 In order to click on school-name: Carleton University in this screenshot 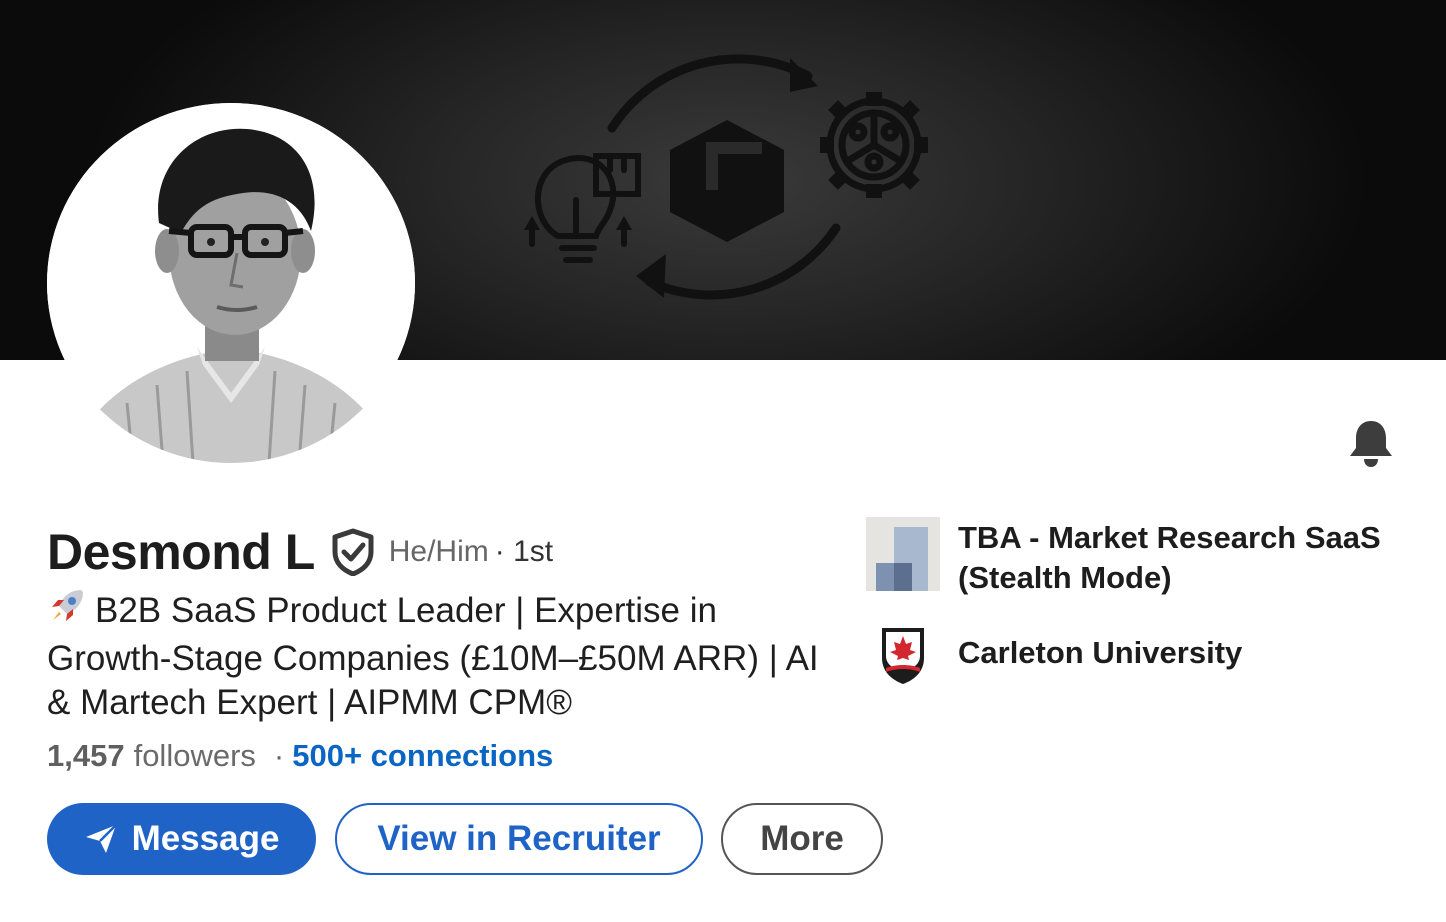, I will do `click(1100, 652)`.